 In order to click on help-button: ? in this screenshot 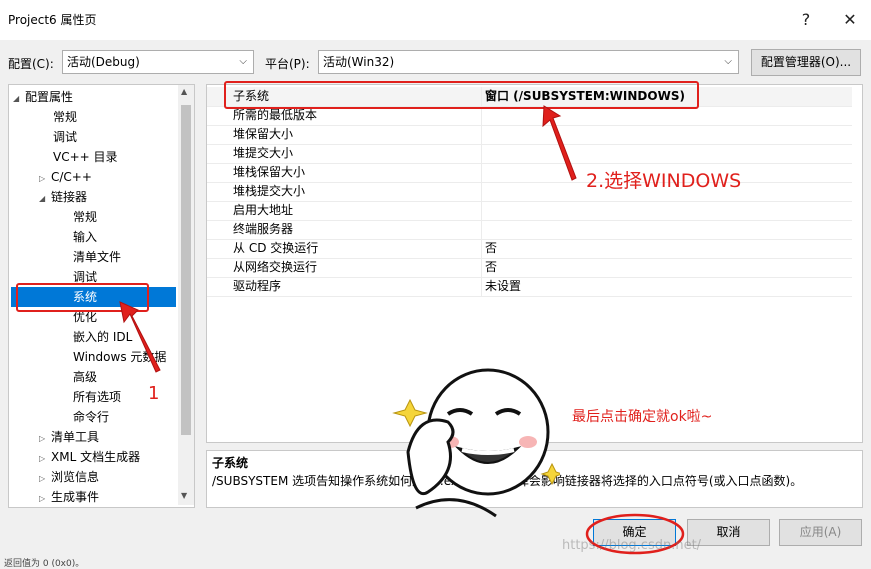, I will do `click(806, 20)`.